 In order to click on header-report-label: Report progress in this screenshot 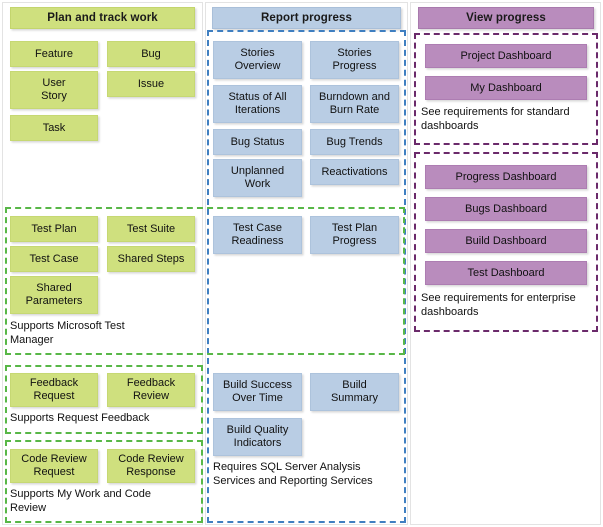, I will do `click(306, 18)`.